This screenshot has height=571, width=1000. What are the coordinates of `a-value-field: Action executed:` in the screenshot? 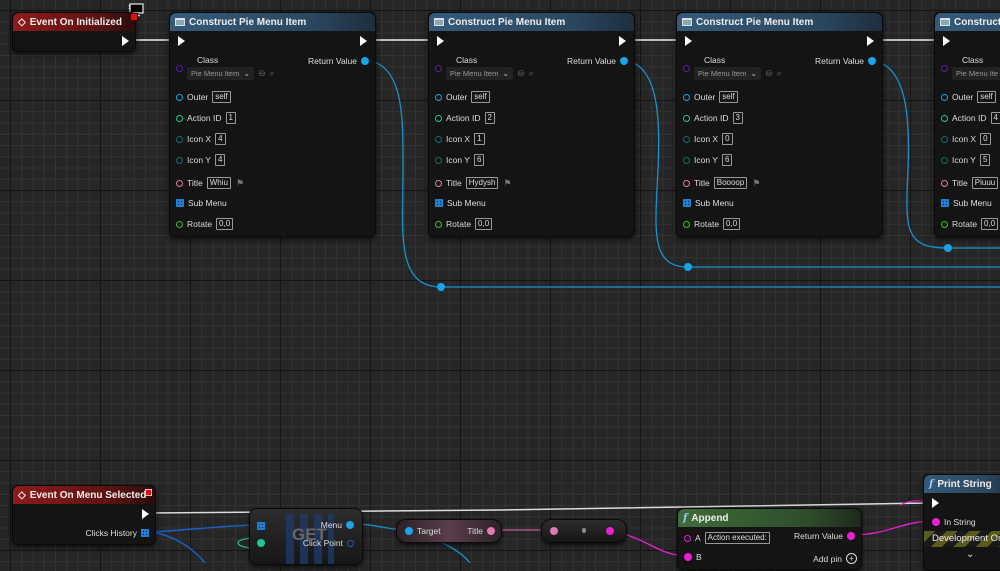 It's located at (737, 538).